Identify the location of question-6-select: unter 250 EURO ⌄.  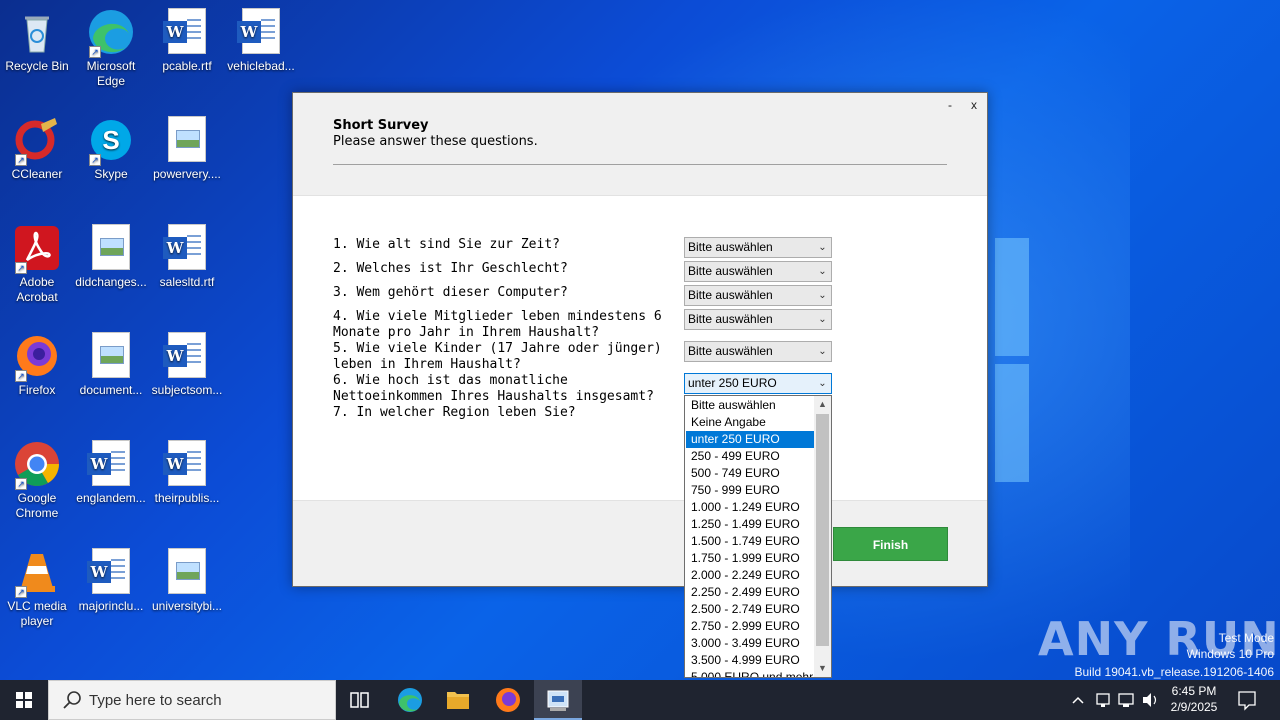
(758, 383).